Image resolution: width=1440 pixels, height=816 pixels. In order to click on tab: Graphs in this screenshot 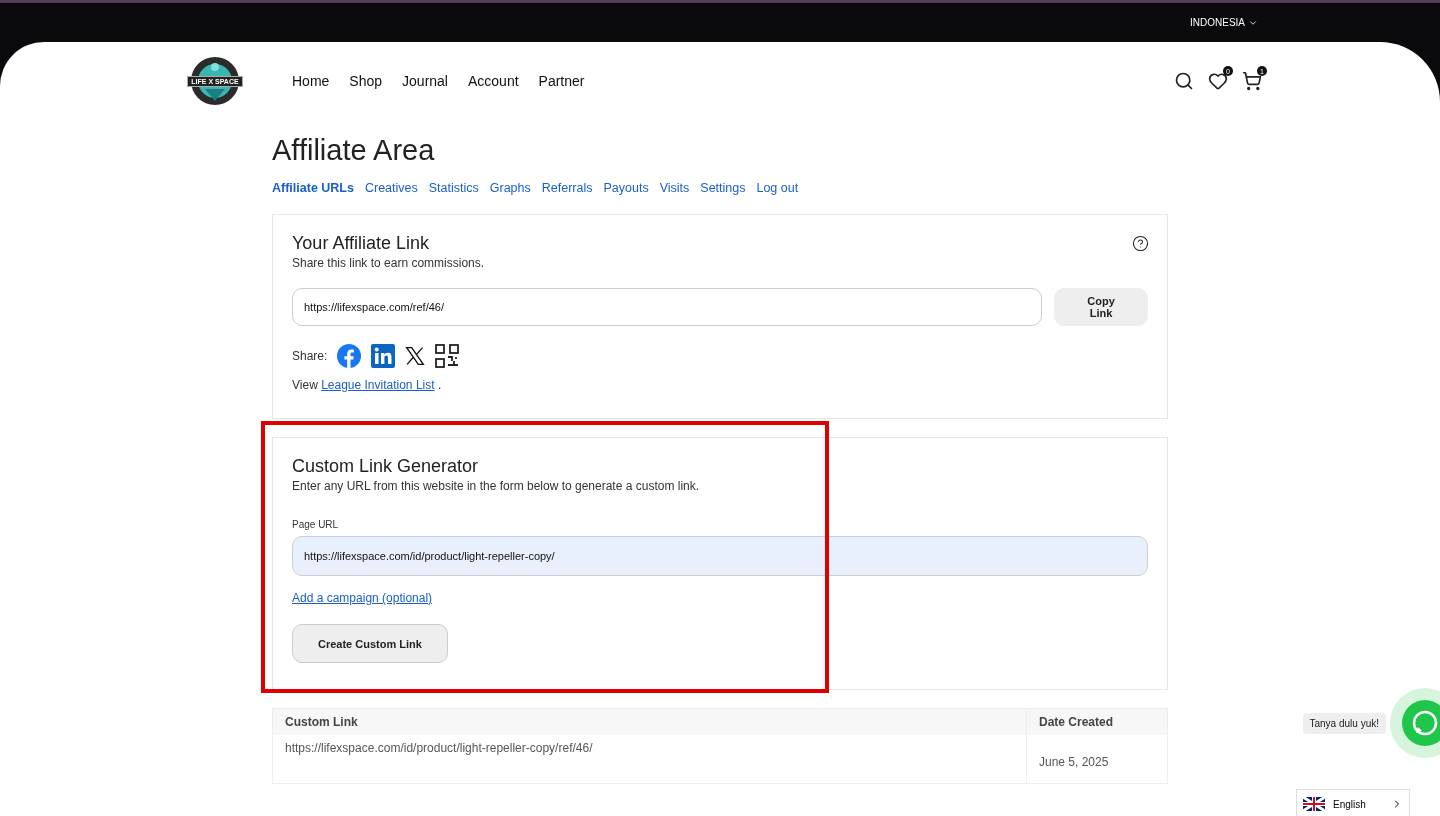, I will do `click(510, 188)`.